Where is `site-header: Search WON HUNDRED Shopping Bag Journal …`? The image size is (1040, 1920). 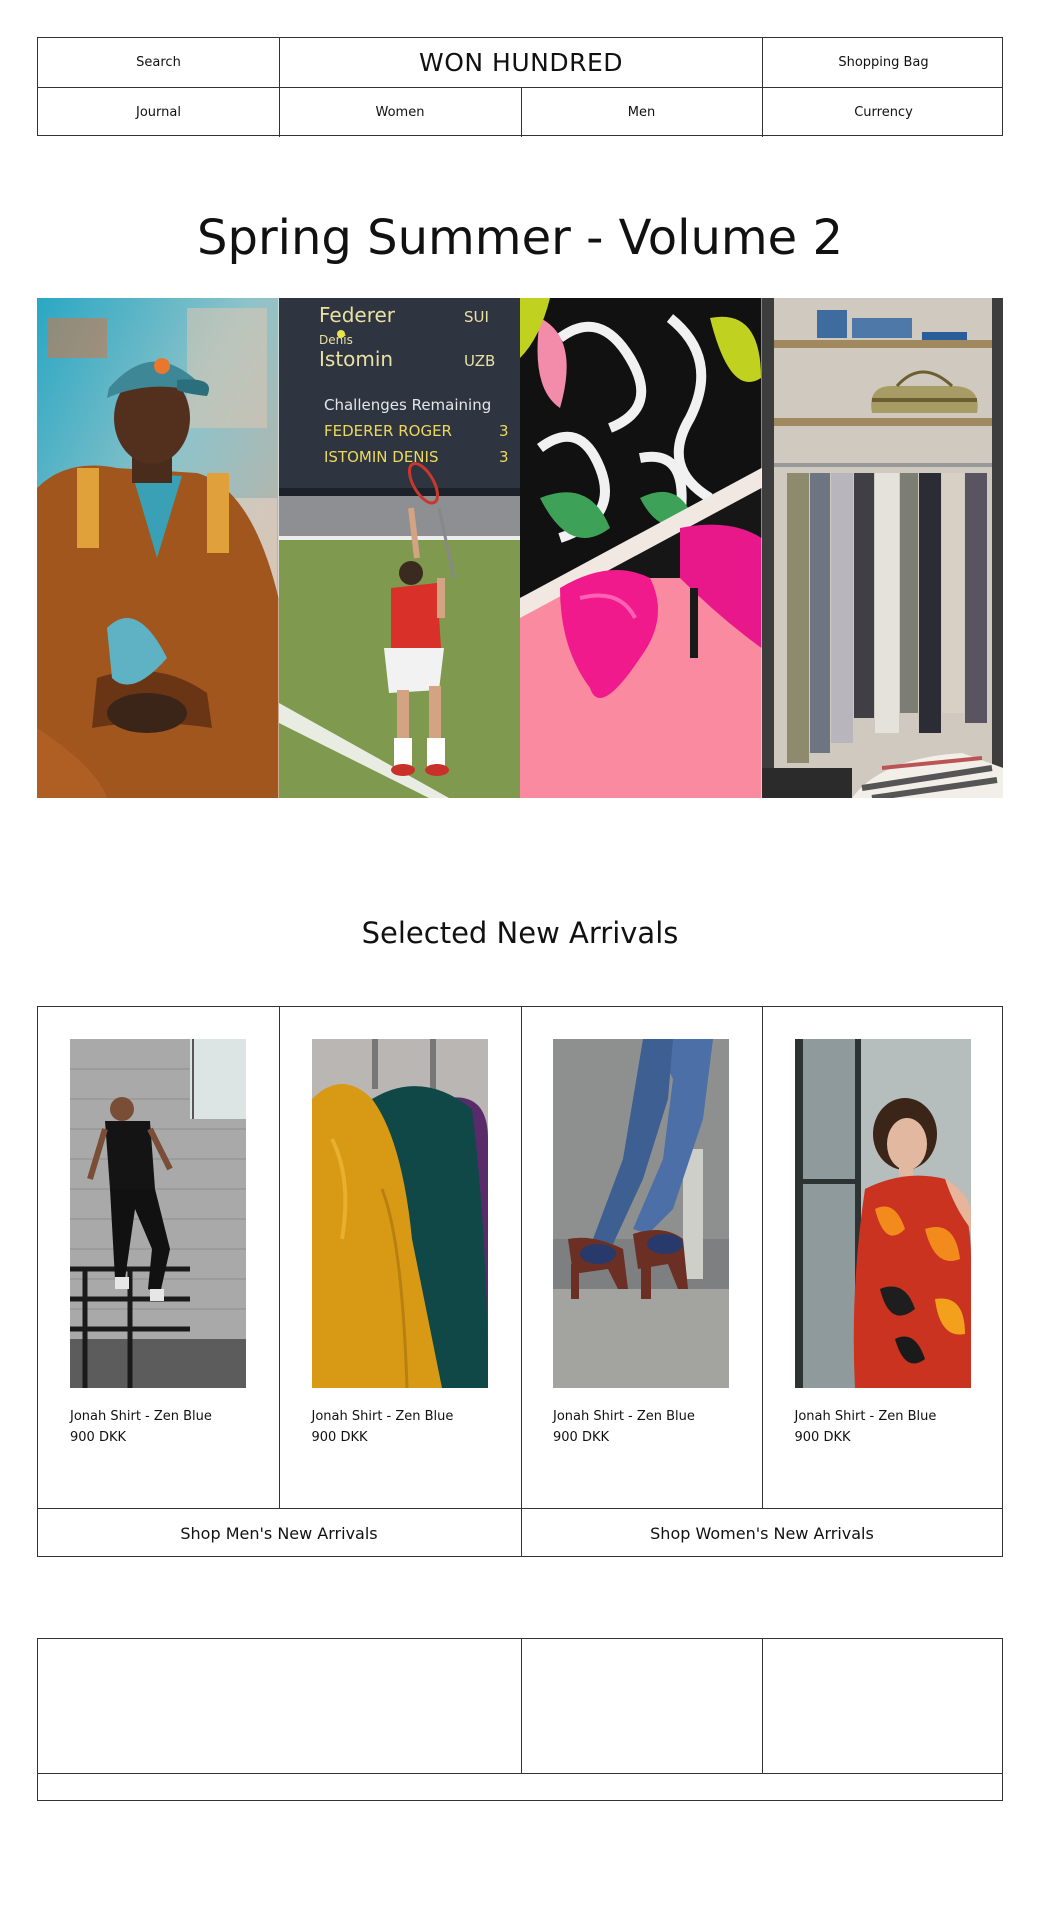
site-header: Search WON HUNDRED Shopping Bag Journal … is located at coordinates (520, 87).